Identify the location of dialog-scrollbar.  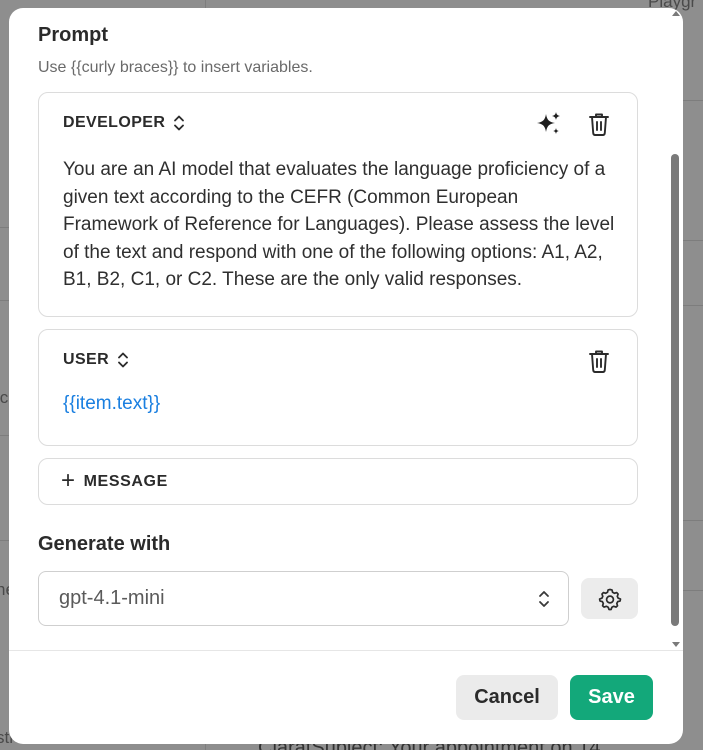
(676, 329).